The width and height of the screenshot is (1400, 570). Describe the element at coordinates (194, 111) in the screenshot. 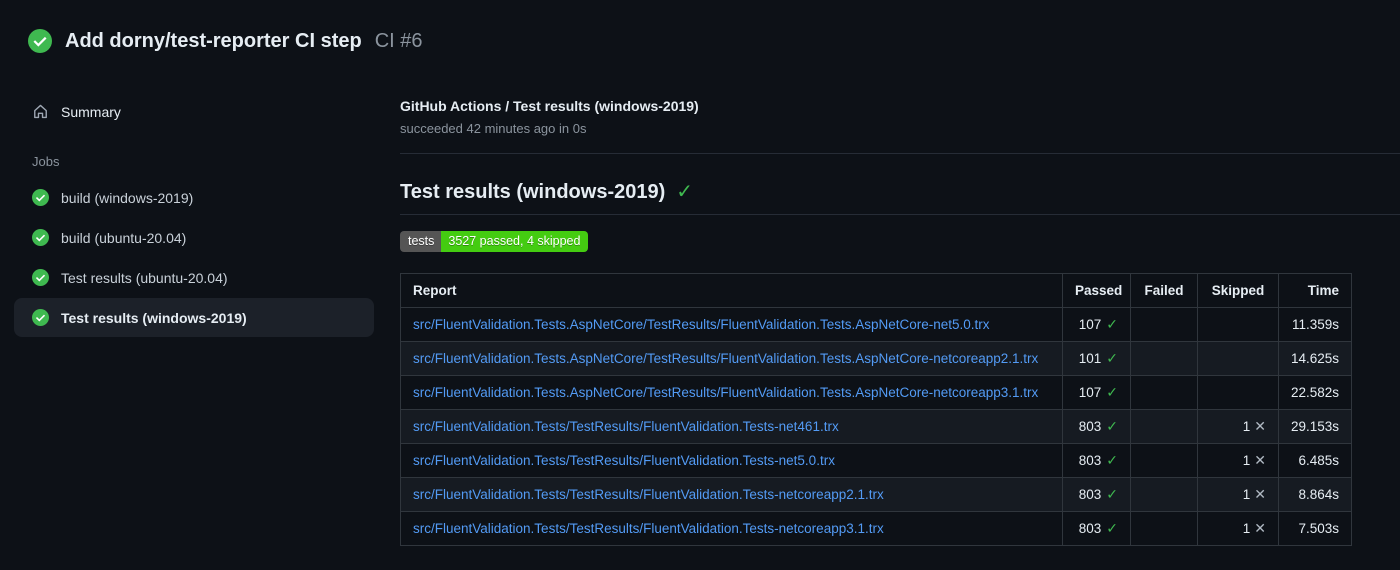

I see `sidebar-item-summary: Summary` at that location.